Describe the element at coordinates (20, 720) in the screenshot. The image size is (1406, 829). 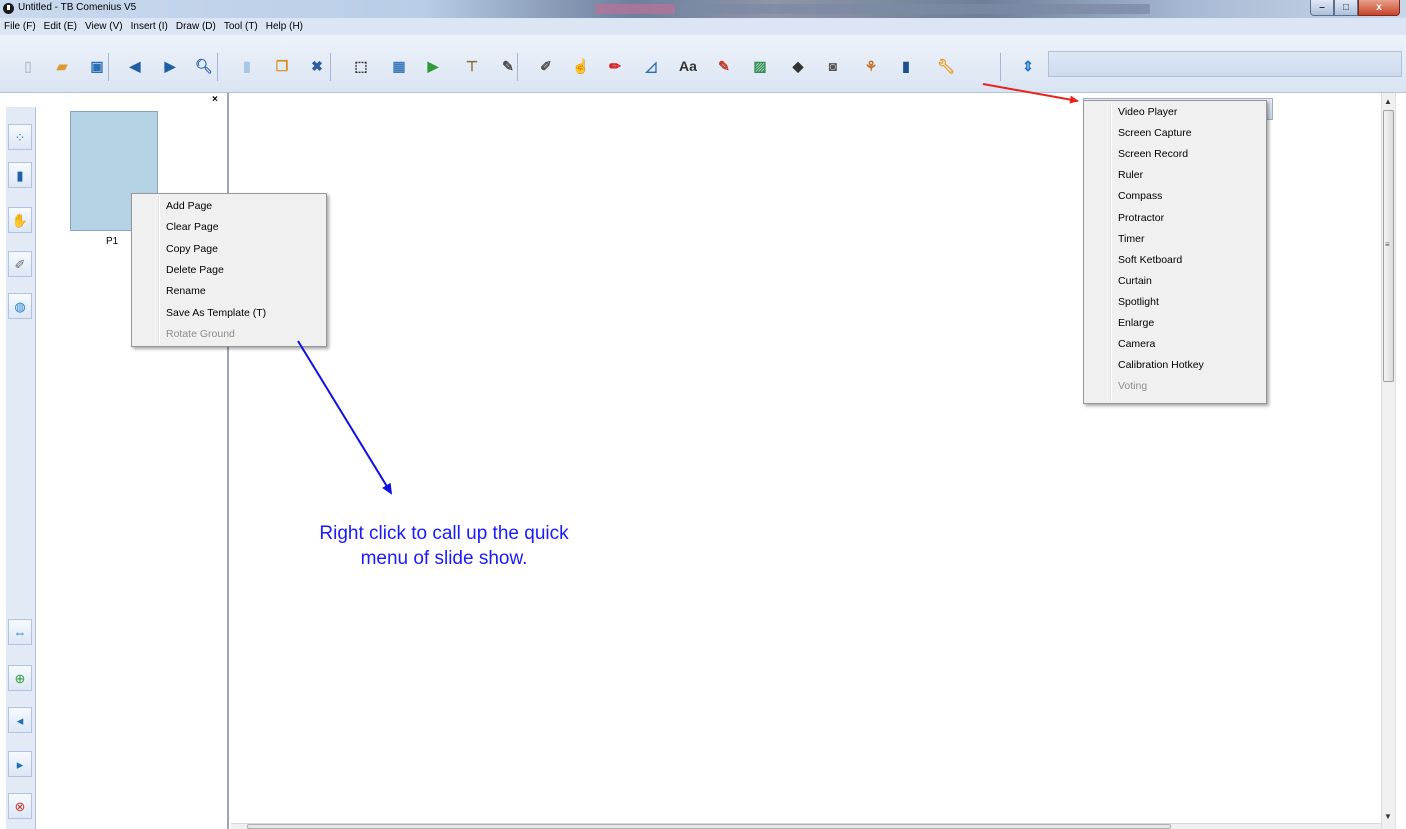
I see `page-back-button: ◂` at that location.